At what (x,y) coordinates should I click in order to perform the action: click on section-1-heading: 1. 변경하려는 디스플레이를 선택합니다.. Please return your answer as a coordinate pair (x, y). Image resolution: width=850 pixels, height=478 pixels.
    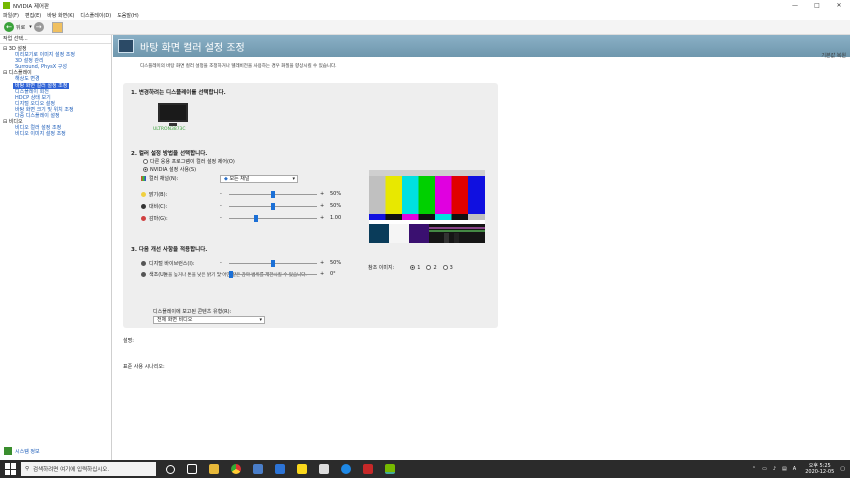
    Looking at the image, I should click on (178, 93).